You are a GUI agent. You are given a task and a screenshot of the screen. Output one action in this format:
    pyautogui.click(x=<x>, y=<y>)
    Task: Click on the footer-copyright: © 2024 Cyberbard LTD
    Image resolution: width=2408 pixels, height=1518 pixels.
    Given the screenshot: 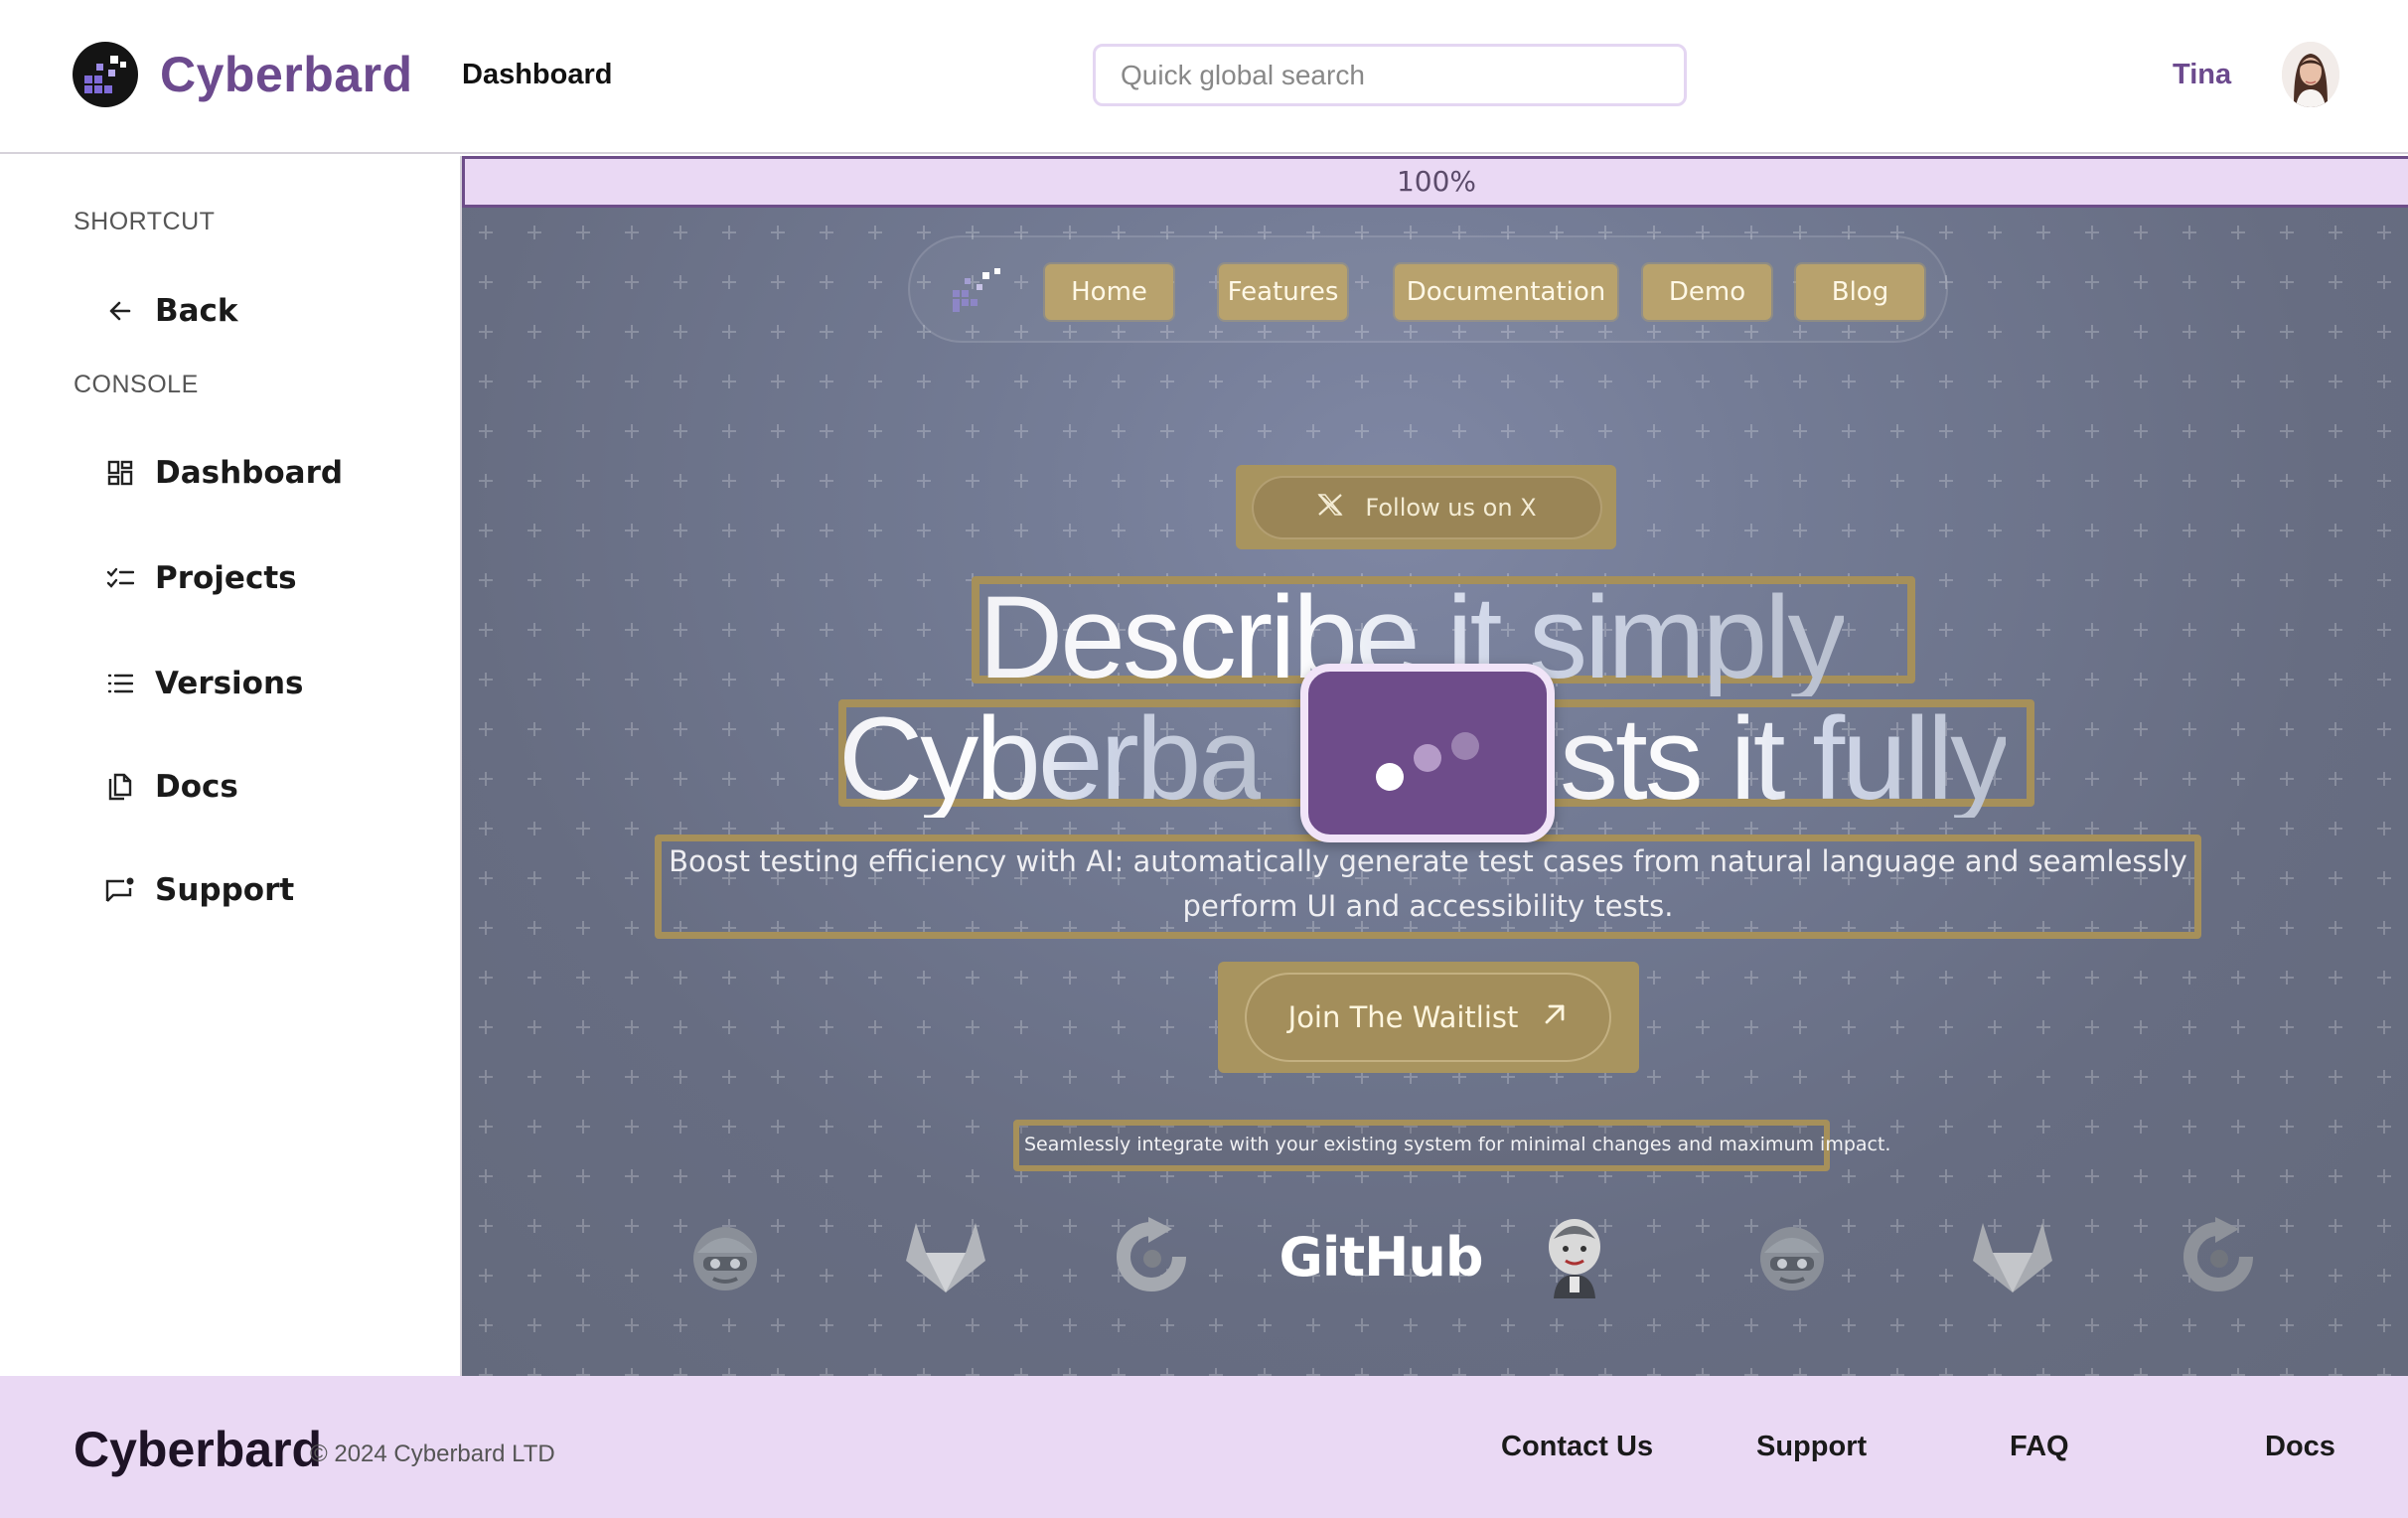 What is the action you would take?
    pyautogui.click(x=433, y=1454)
    